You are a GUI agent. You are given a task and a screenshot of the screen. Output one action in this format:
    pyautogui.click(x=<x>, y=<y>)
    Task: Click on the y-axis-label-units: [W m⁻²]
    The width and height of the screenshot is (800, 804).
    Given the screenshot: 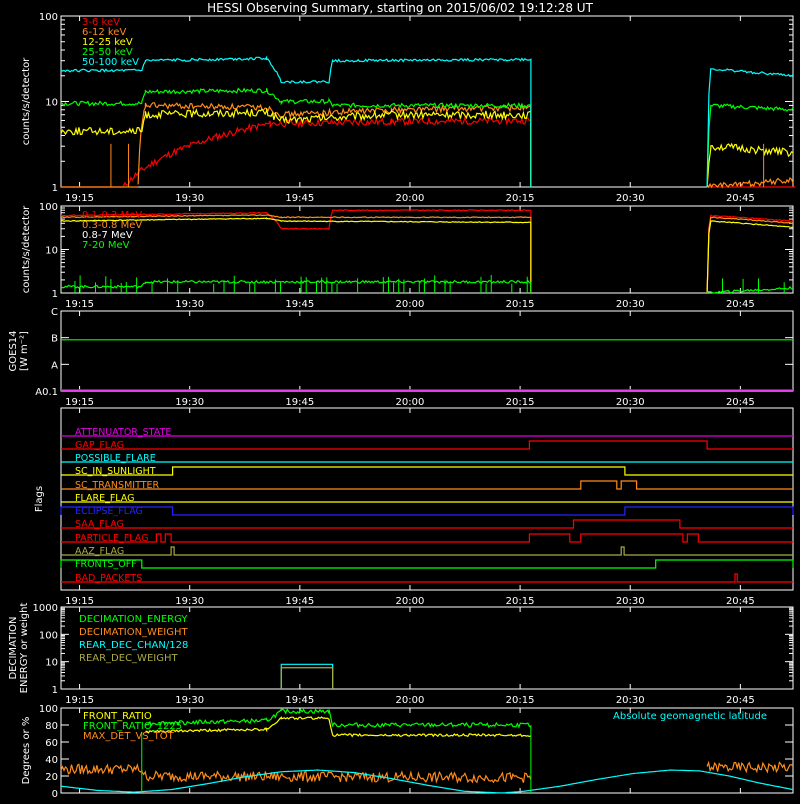 What is the action you would take?
    pyautogui.click(x=24, y=351)
    